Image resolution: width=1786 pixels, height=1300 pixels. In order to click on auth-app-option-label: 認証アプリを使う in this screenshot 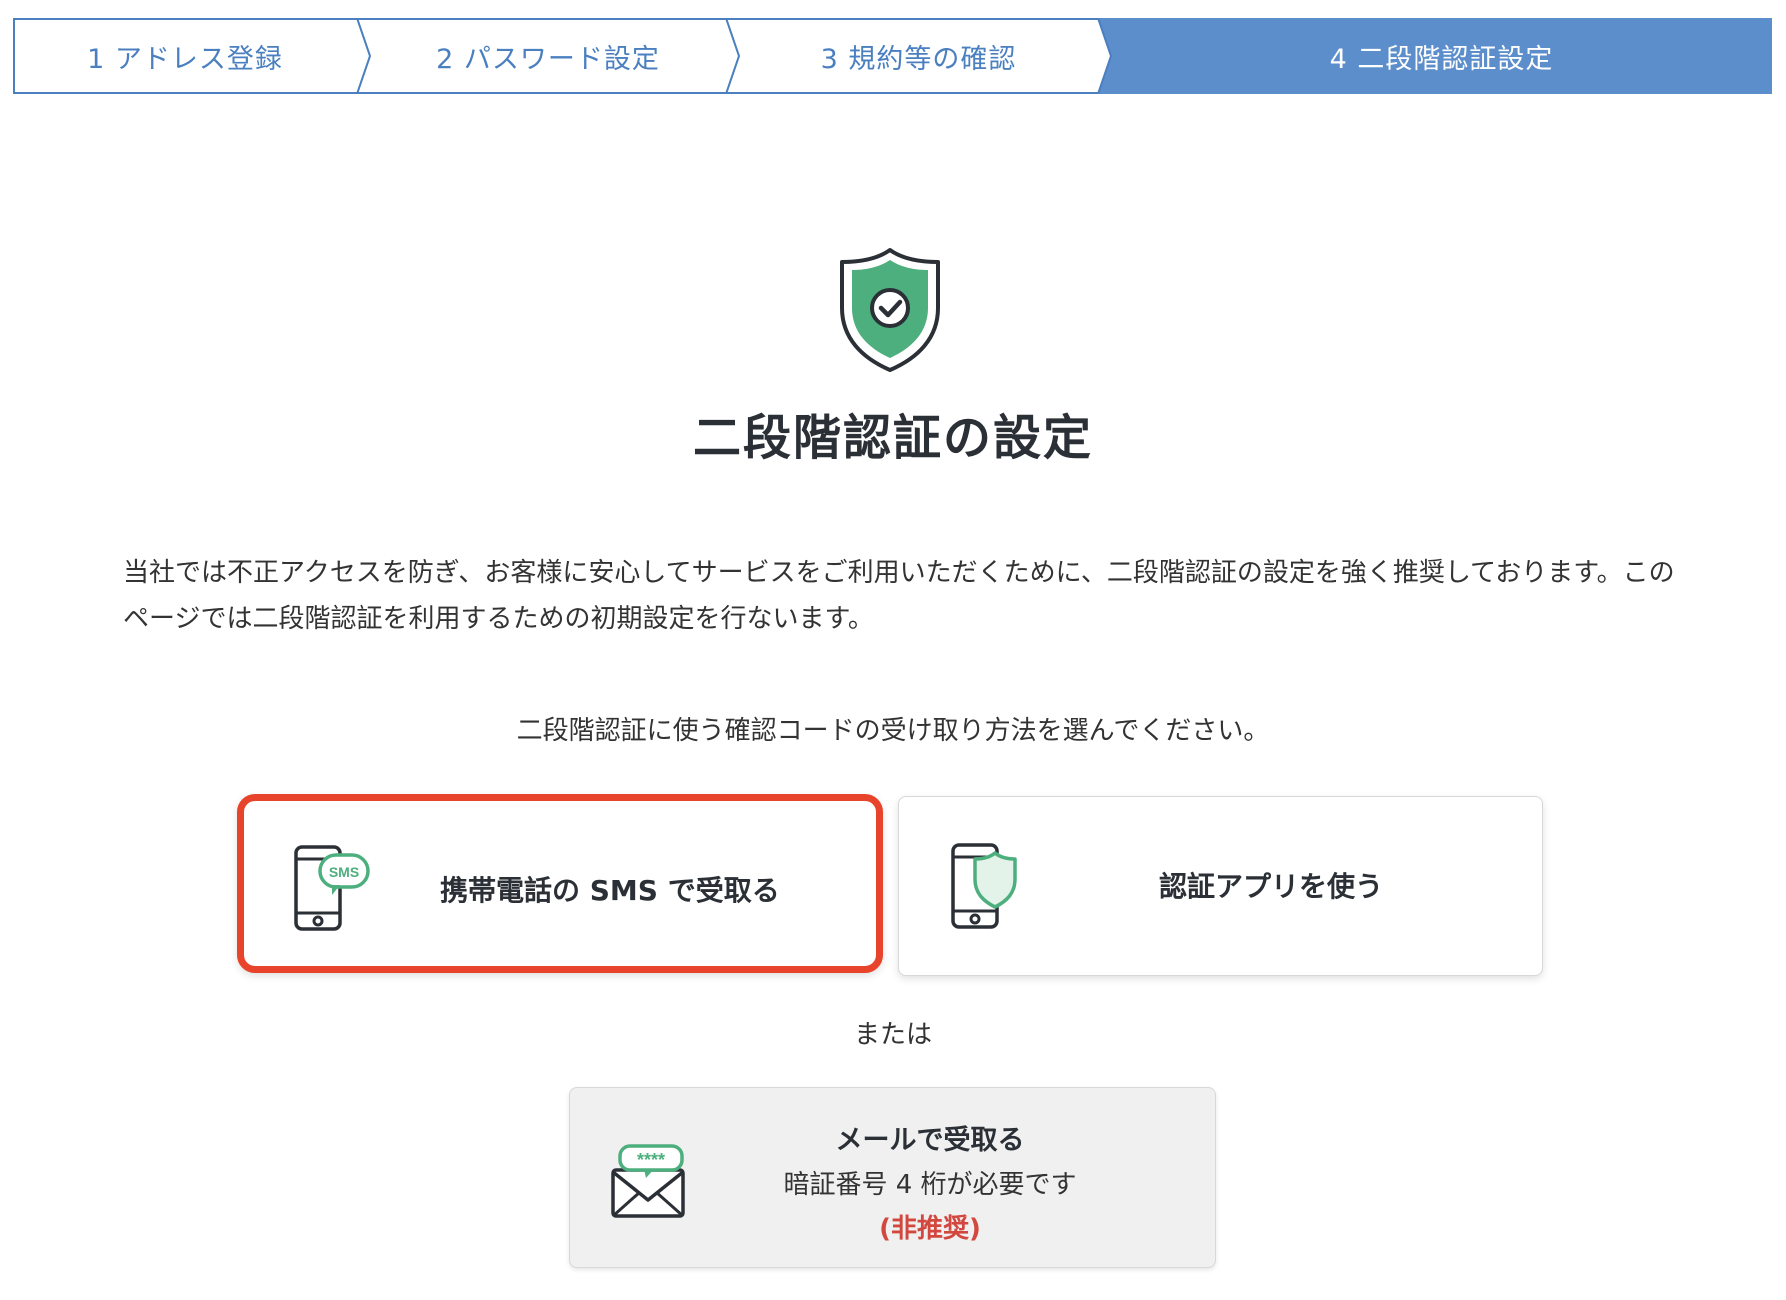, I will do `click(1271, 886)`.